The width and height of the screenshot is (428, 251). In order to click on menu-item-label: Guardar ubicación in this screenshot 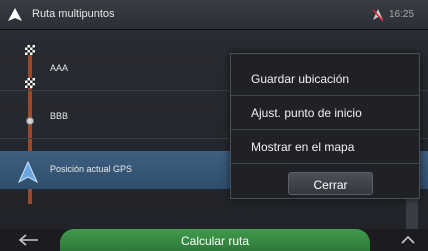, I will do `click(300, 79)`.